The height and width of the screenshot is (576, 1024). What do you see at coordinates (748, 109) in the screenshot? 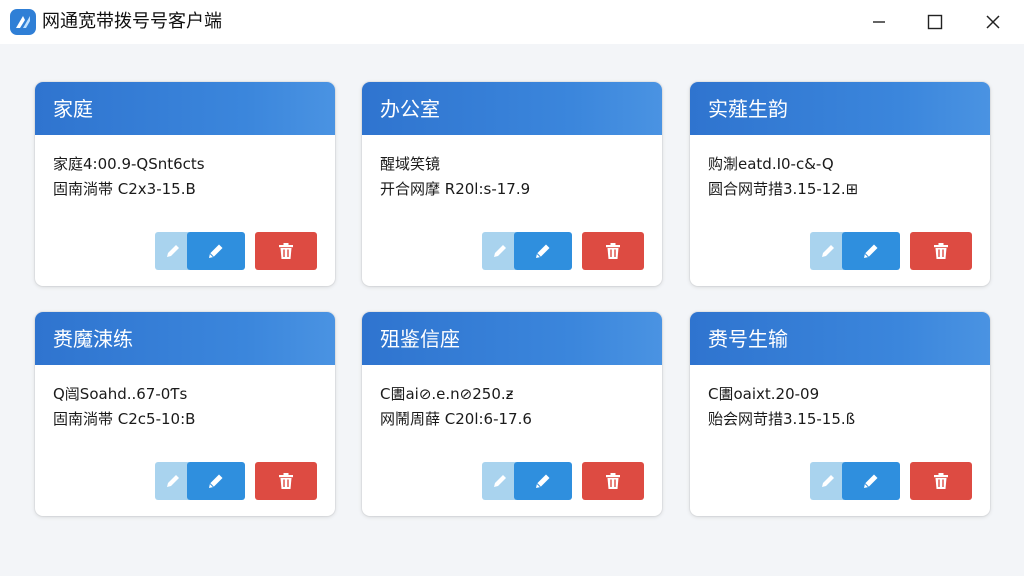
I see `card-title: 实薤生韵` at bounding box center [748, 109].